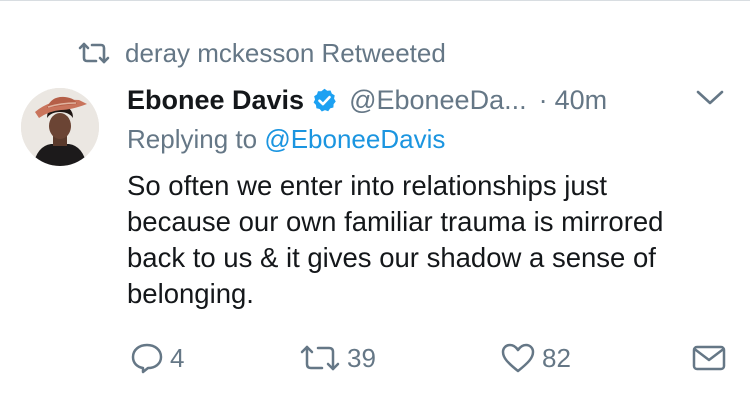 This screenshot has height=405, width=750. What do you see at coordinates (60, 127) in the screenshot?
I see `avatar` at bounding box center [60, 127].